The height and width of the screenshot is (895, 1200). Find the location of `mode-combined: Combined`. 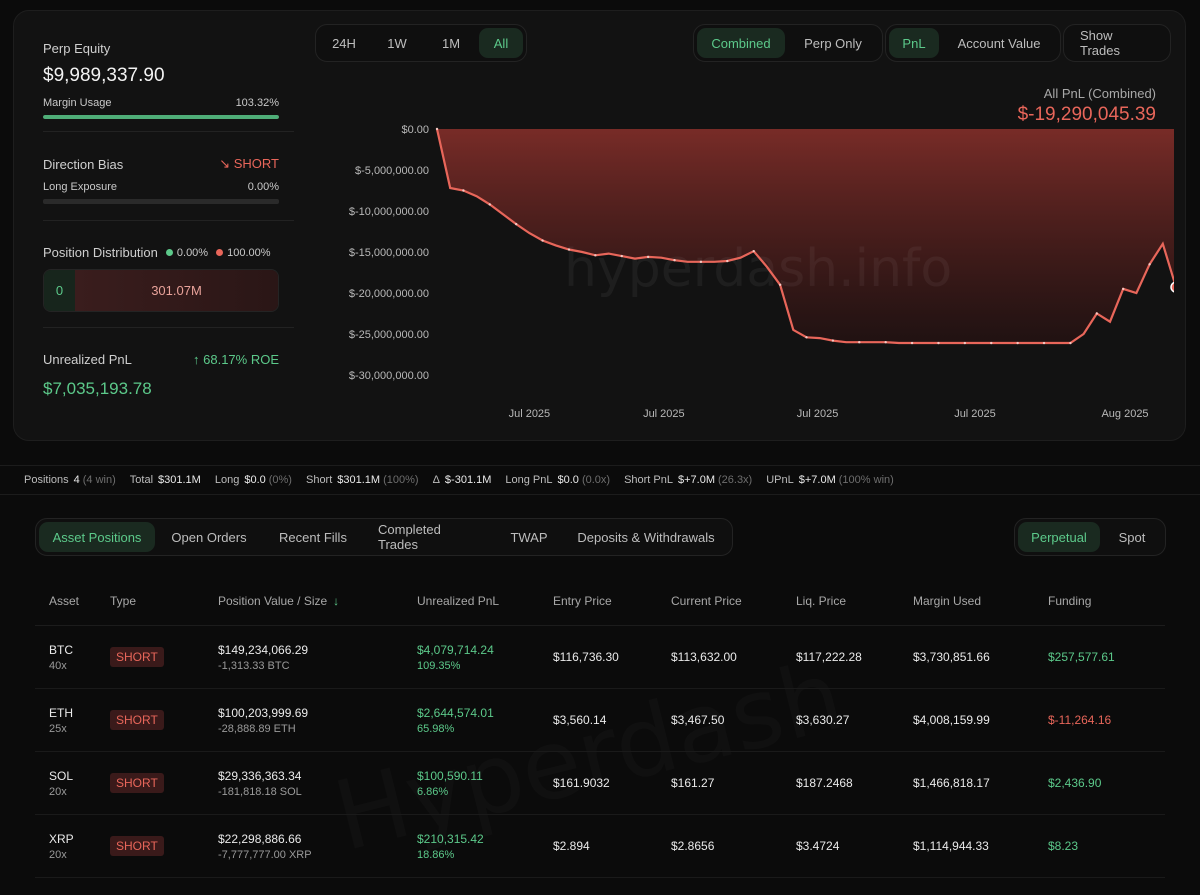

mode-combined: Combined is located at coordinates (741, 43).